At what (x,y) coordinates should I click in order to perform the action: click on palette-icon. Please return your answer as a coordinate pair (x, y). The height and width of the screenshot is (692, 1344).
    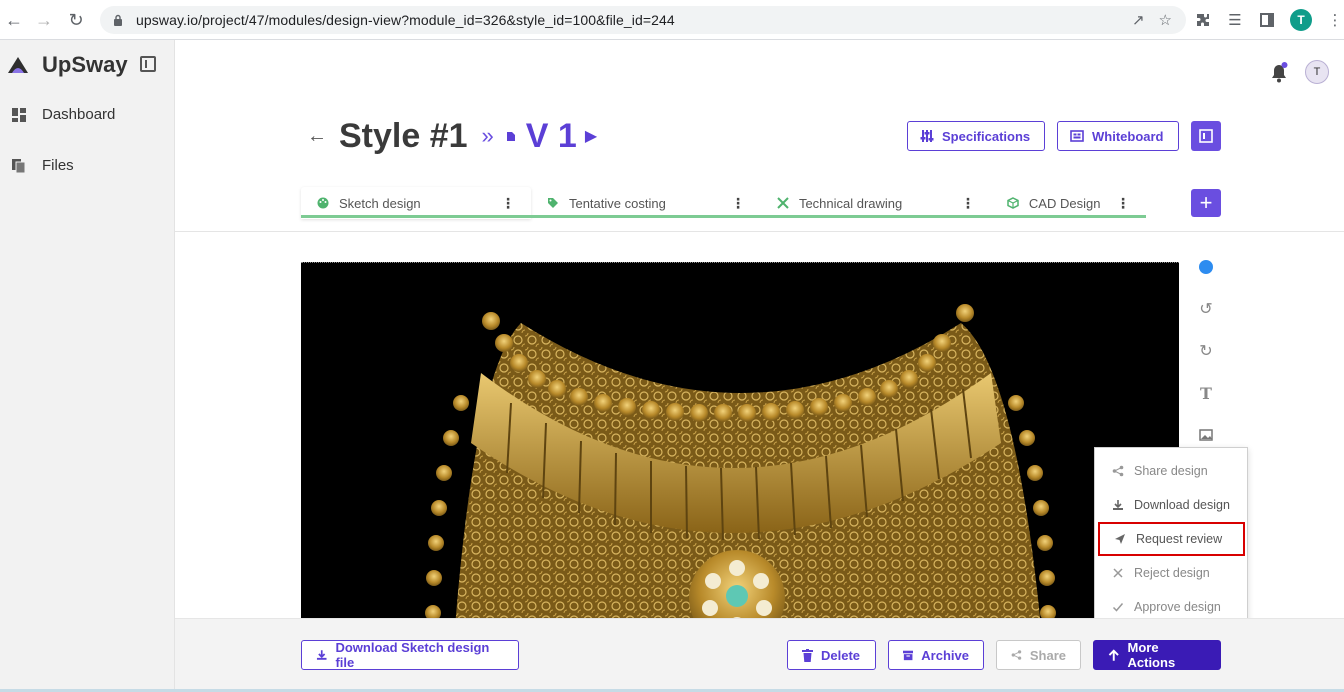
    Looking at the image, I should click on (323, 203).